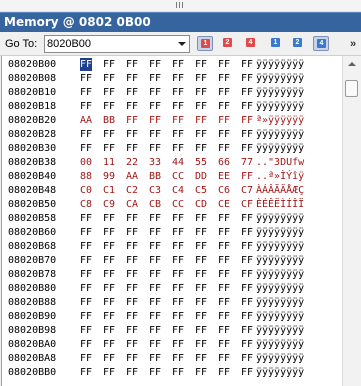 This screenshot has height=386, width=361. I want to click on hex-byte-cell: CE, so click(224, 204).